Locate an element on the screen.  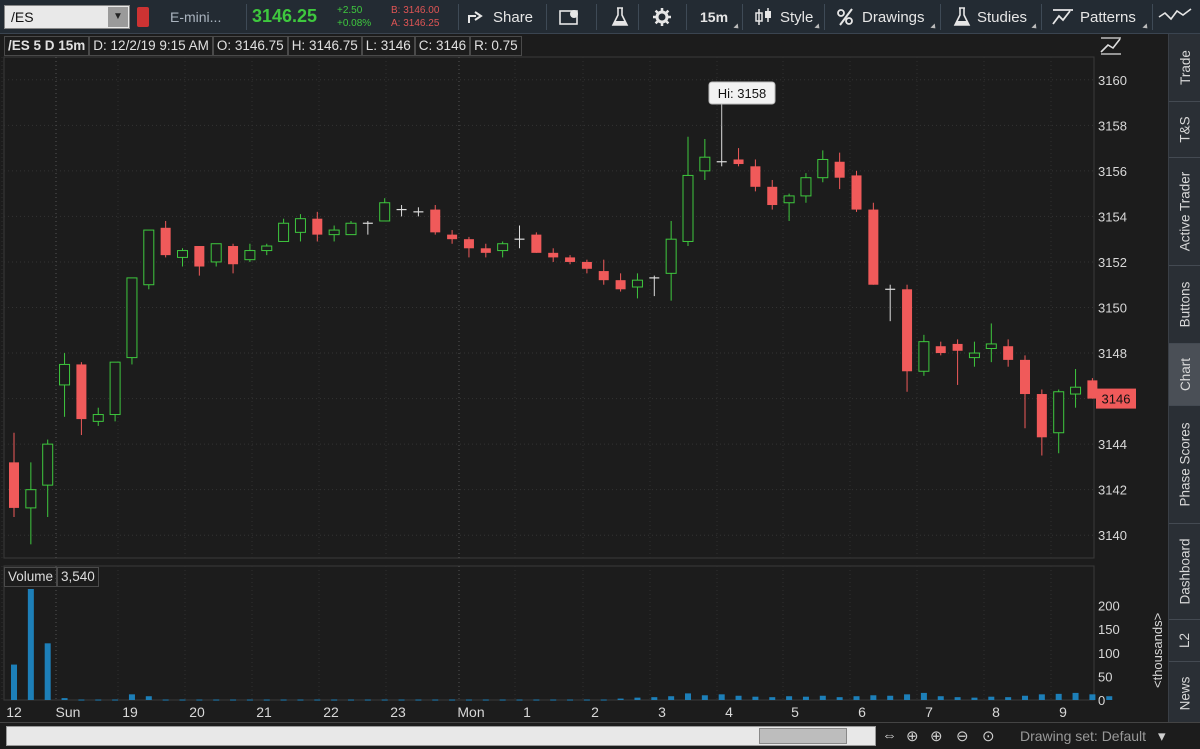
zoom-region-icon: ⊙ is located at coordinates (988, 736).